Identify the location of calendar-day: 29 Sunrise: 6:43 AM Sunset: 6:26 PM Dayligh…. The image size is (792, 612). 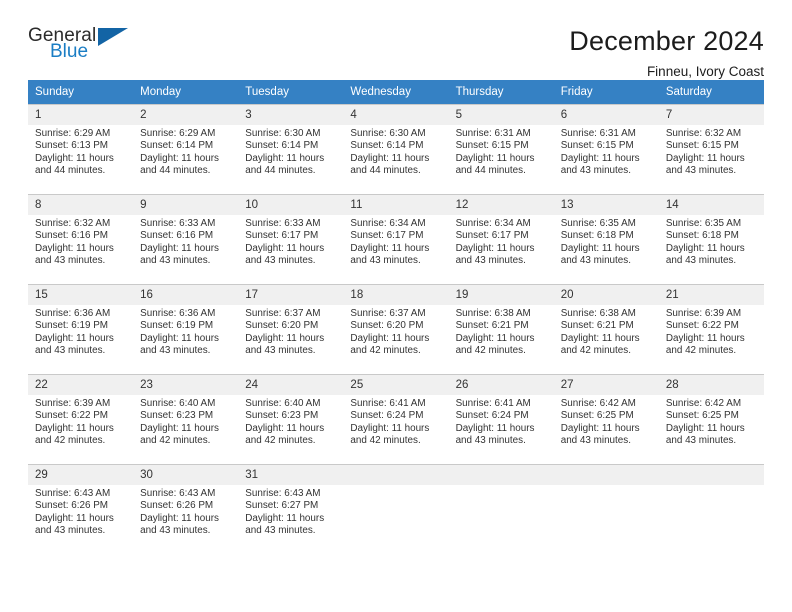
(81, 509).